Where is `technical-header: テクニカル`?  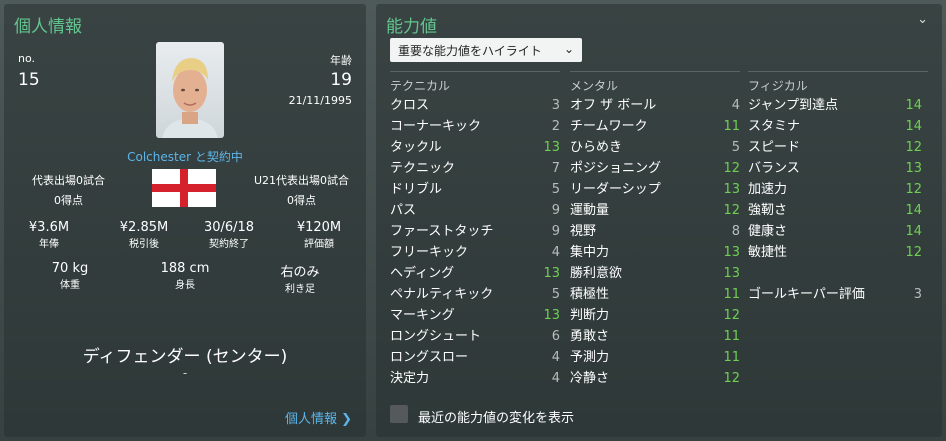
technical-header: テクニカル is located at coordinates (420, 86).